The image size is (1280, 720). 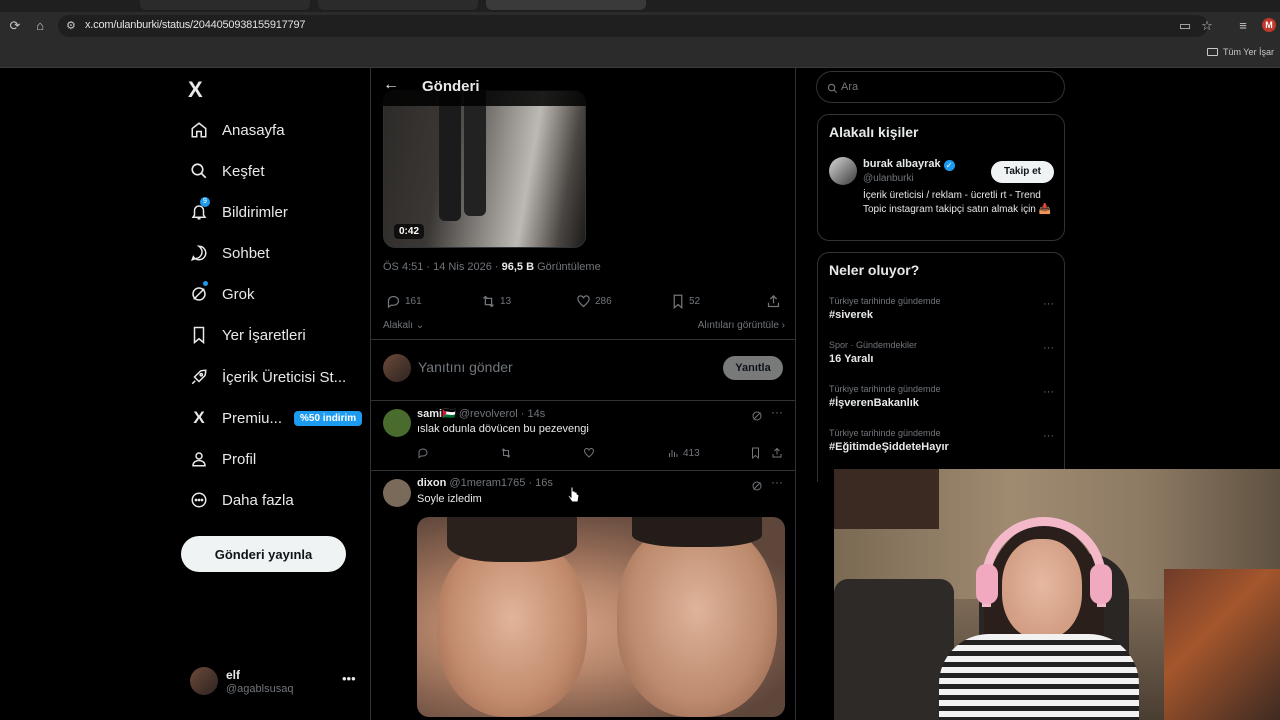 What do you see at coordinates (391, 85) in the screenshot?
I see `back-arrow-icon: ←` at bounding box center [391, 85].